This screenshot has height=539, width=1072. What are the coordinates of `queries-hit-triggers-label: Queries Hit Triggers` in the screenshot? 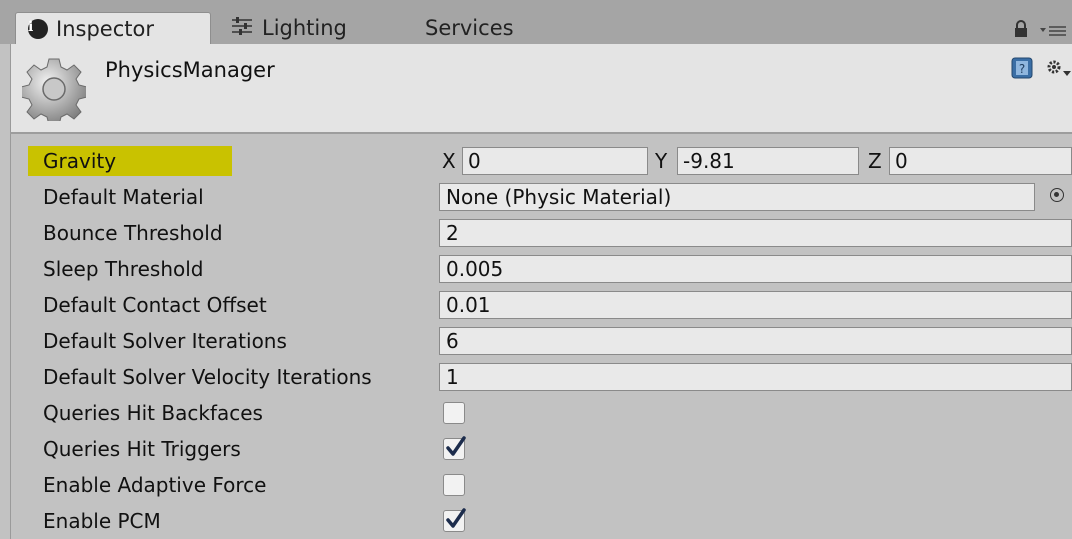 It's located at (142, 449).